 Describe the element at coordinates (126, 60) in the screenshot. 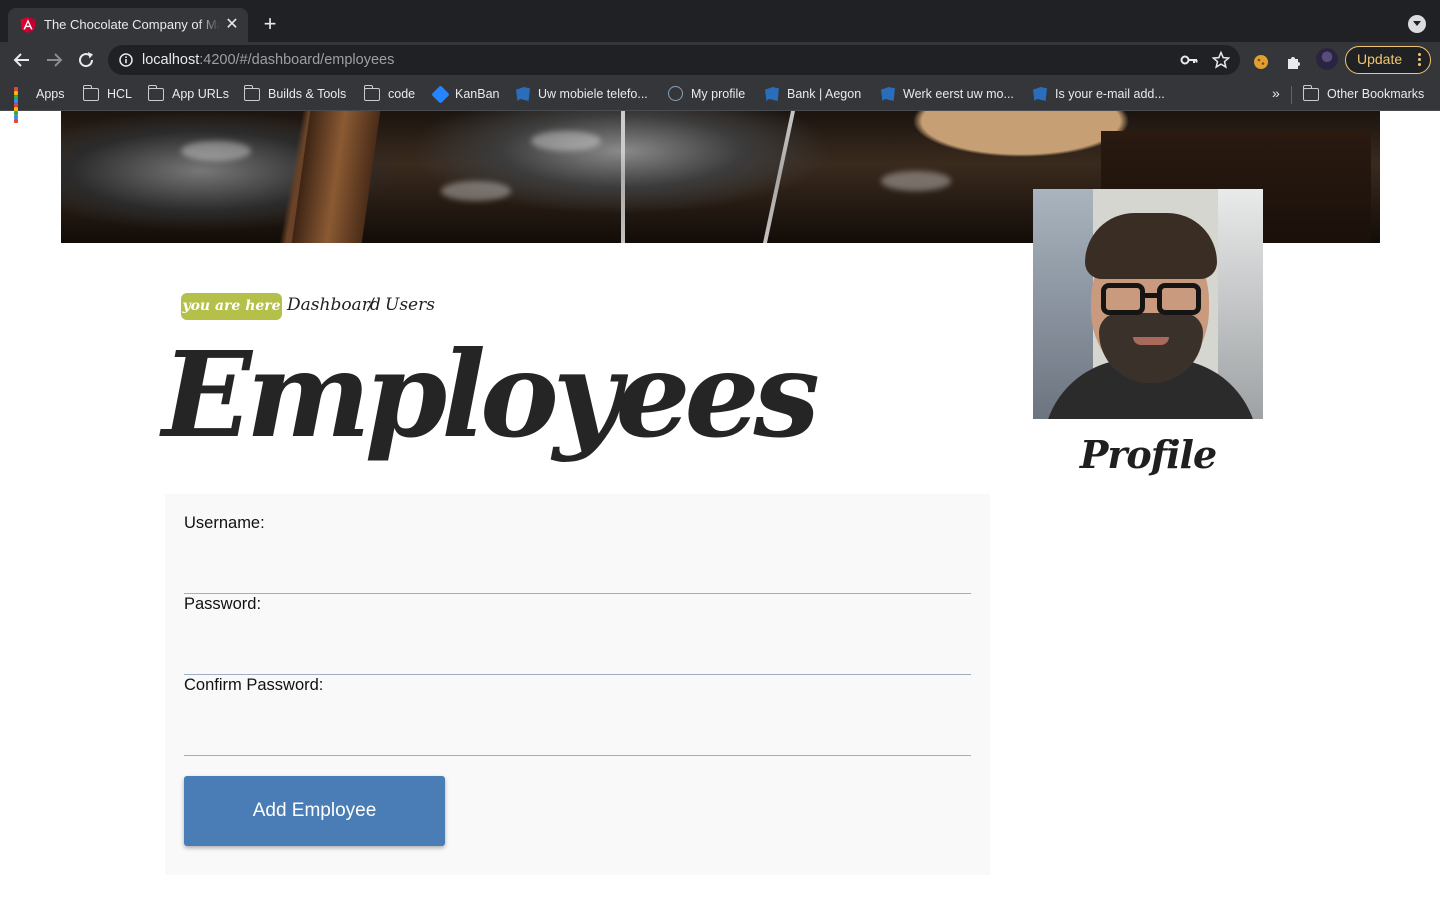

I see `info-icon` at that location.